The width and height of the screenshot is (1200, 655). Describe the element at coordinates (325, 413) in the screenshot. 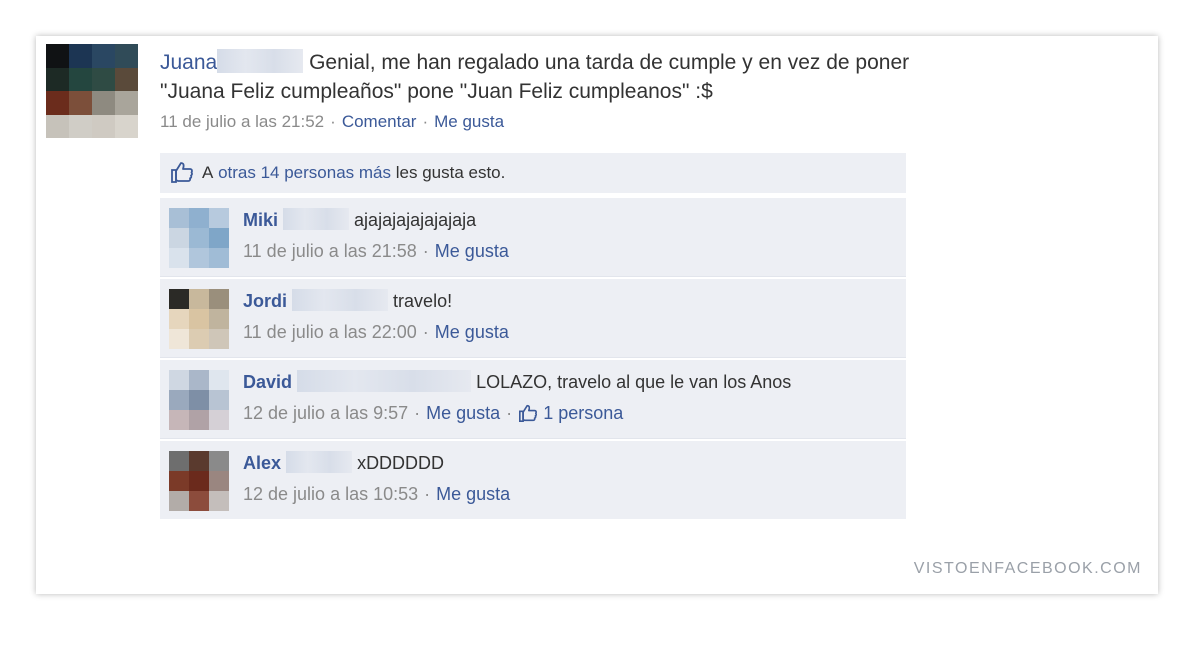

I see `comment-timestamp: 12 de julio a las 9:57` at that location.